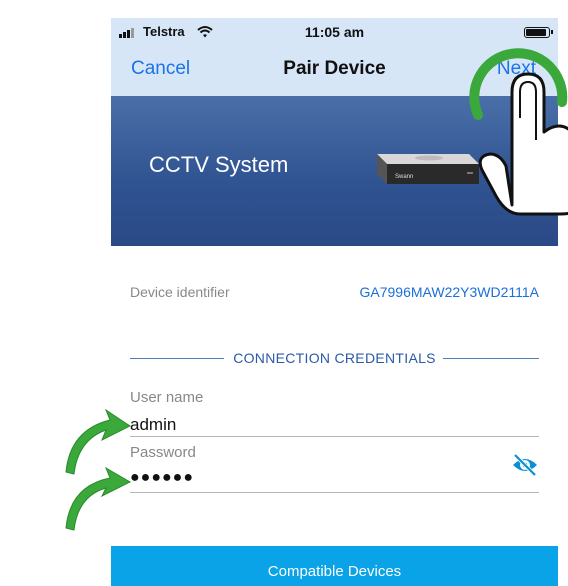 Image resolution: width=568 pixels, height=586 pixels. I want to click on hide-password-icon, so click(525, 465).